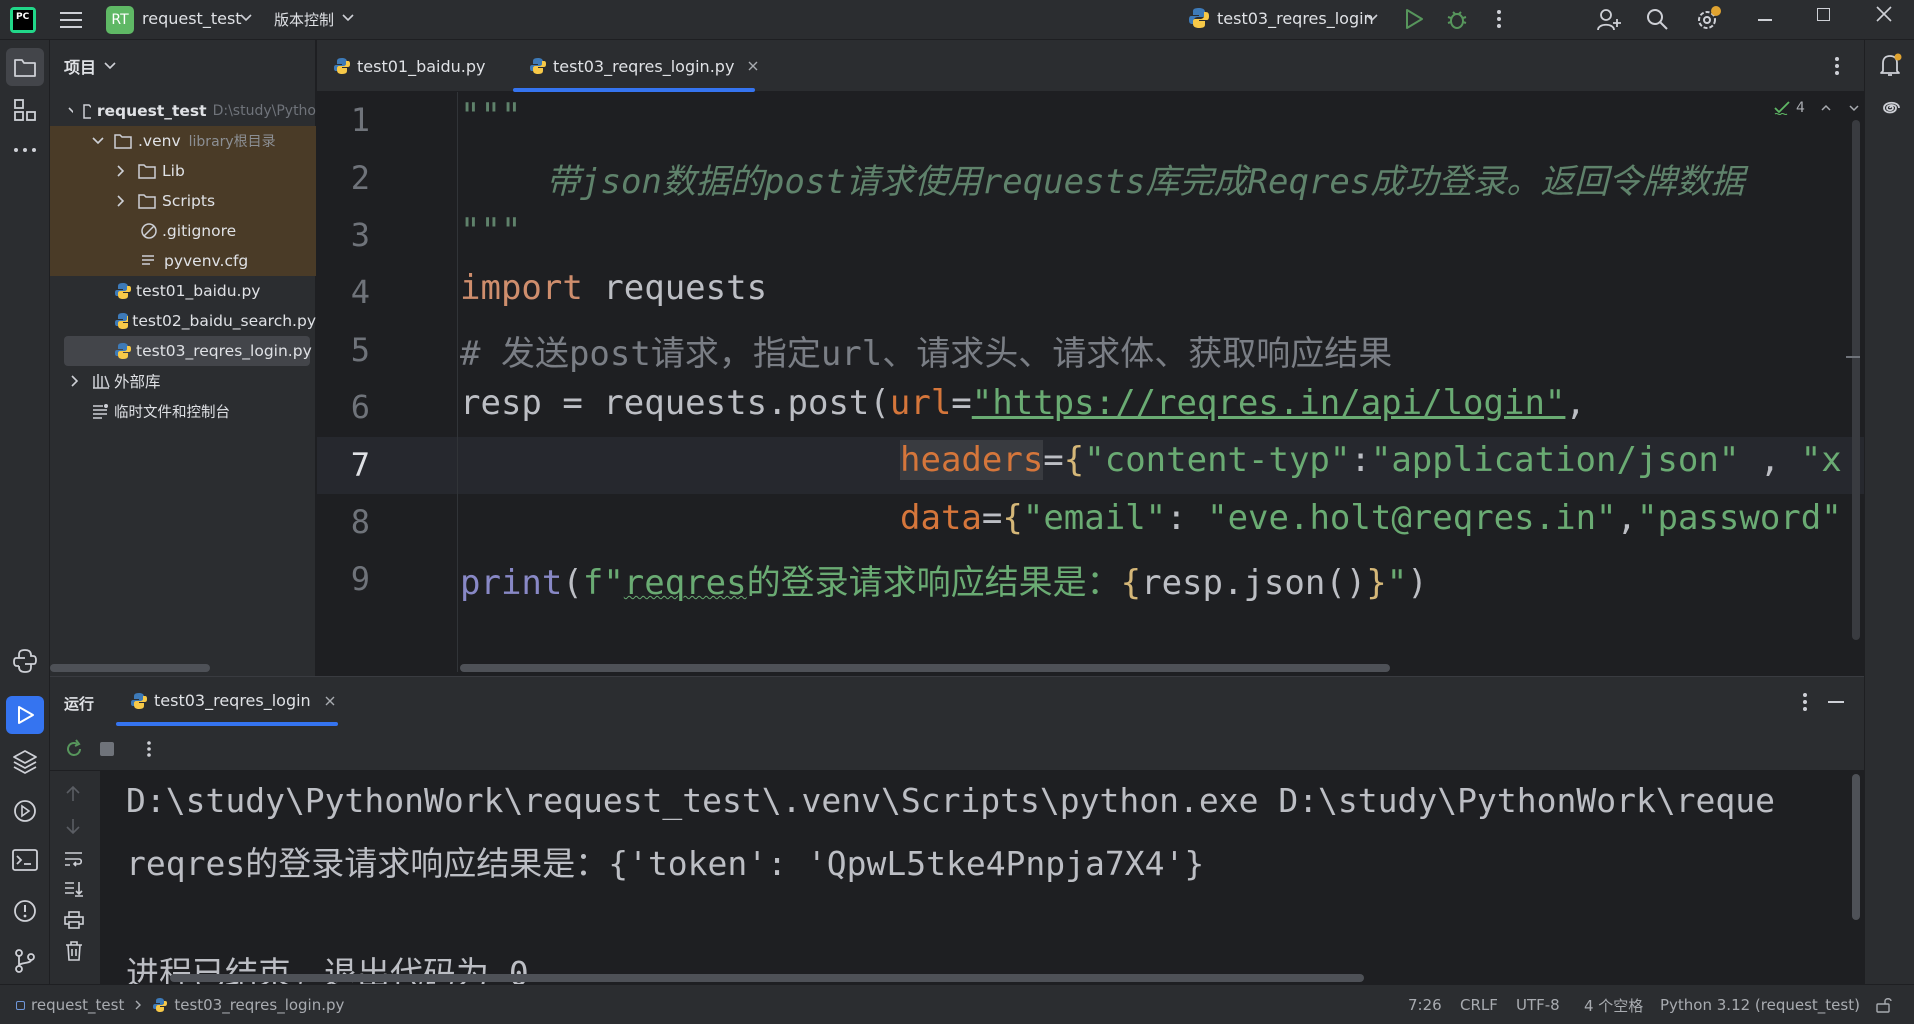  I want to click on code-line-9: print(f"reqres的登录请求响应结果是：{resp.json()}"), so click(944, 579).